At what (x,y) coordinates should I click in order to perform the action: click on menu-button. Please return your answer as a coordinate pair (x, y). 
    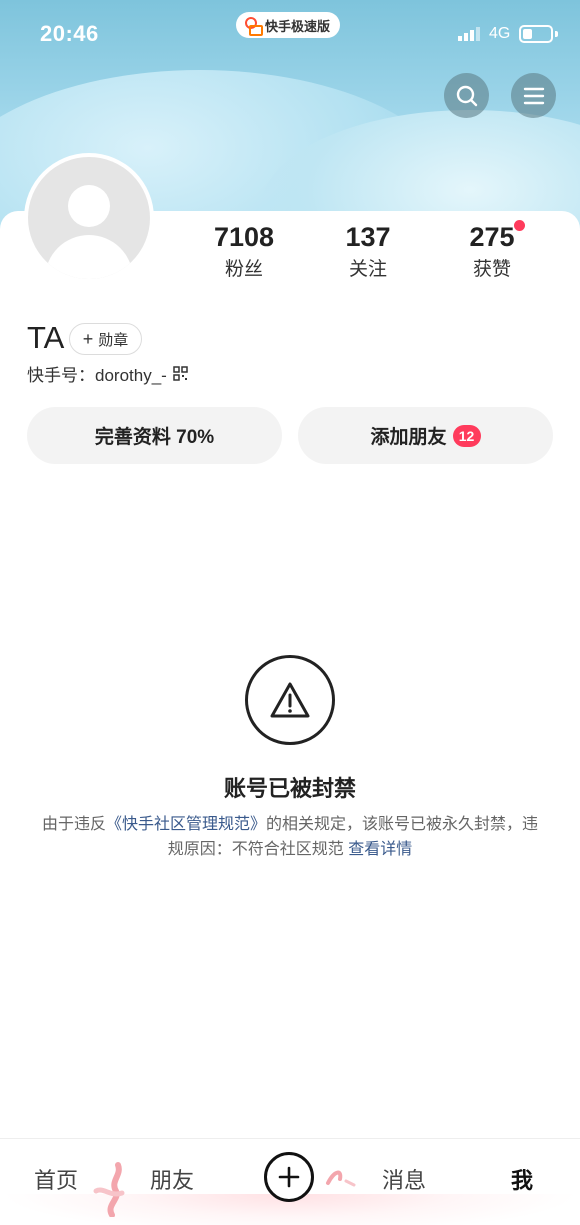
    Looking at the image, I should click on (533, 95).